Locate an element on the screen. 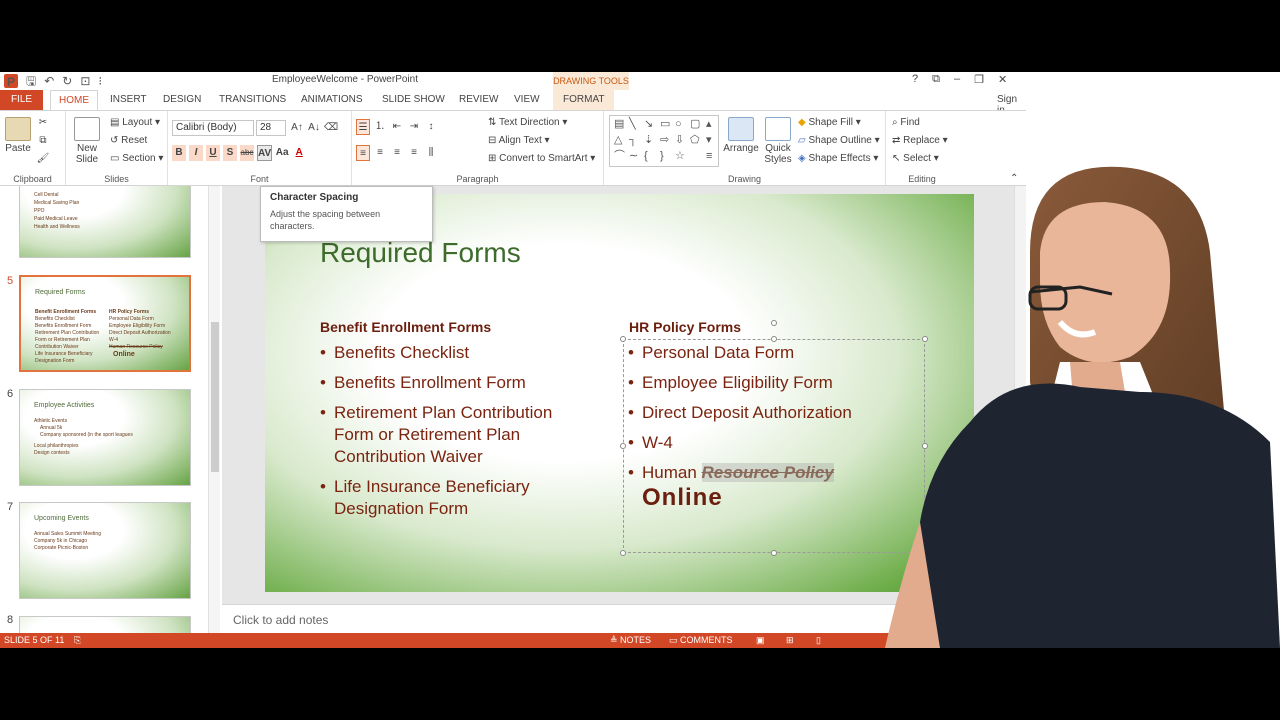 Image resolution: width=1280 pixels, height=720 pixels. spell-check-icon: ⎘ is located at coordinates (77, 640).